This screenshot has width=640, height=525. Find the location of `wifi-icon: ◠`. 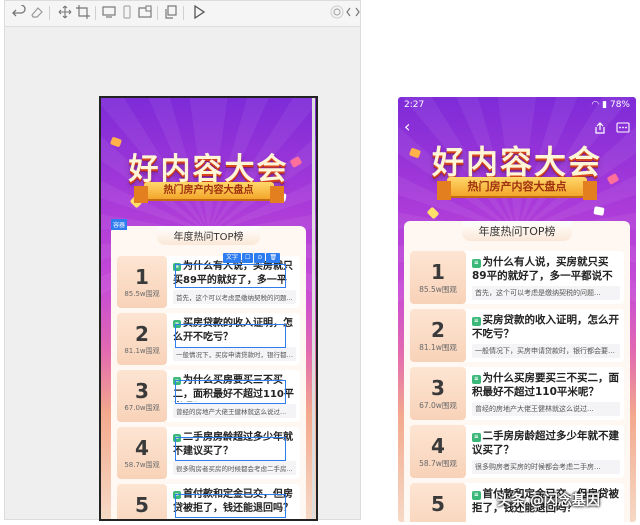

wifi-icon: ◠ is located at coordinates (595, 105).